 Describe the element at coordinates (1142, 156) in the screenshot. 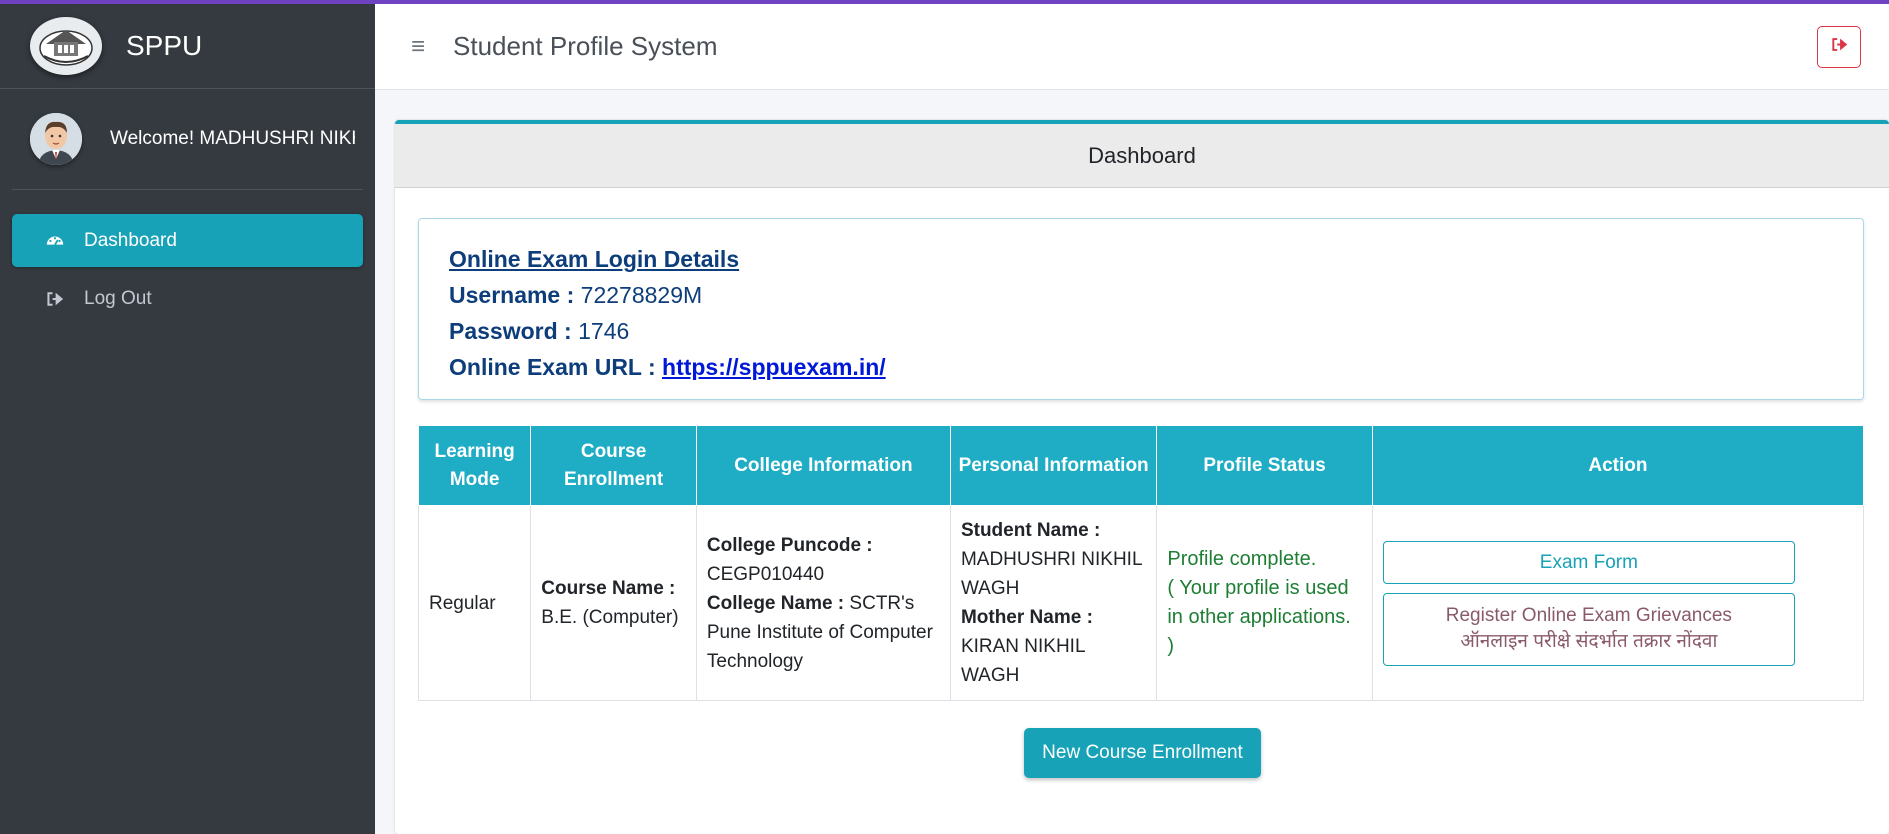

I see `card-title: Dashboard` at that location.